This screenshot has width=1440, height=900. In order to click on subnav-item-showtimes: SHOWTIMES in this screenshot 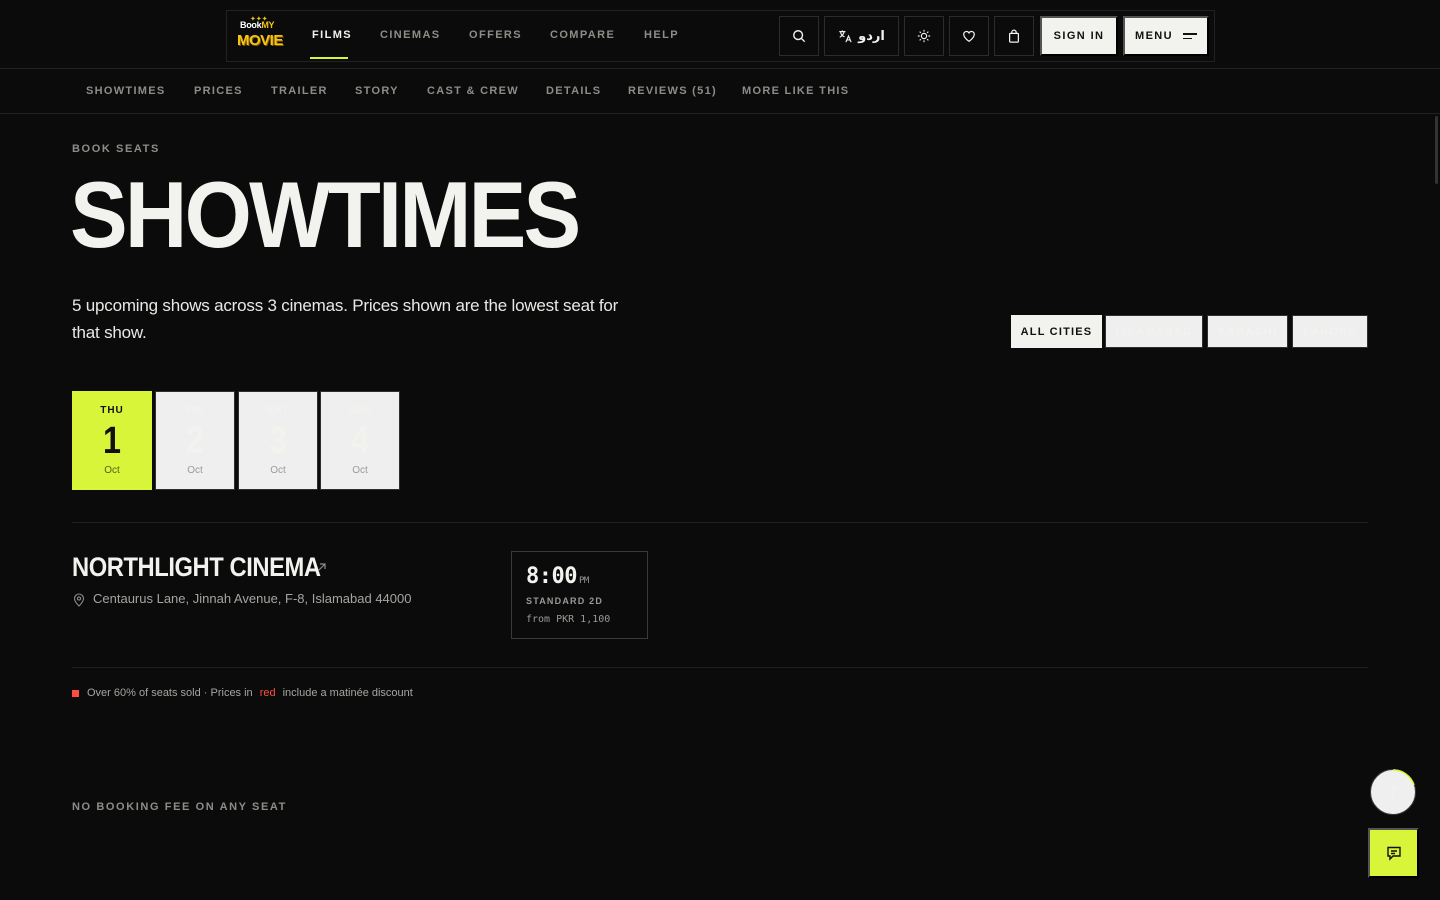, I will do `click(126, 91)`.